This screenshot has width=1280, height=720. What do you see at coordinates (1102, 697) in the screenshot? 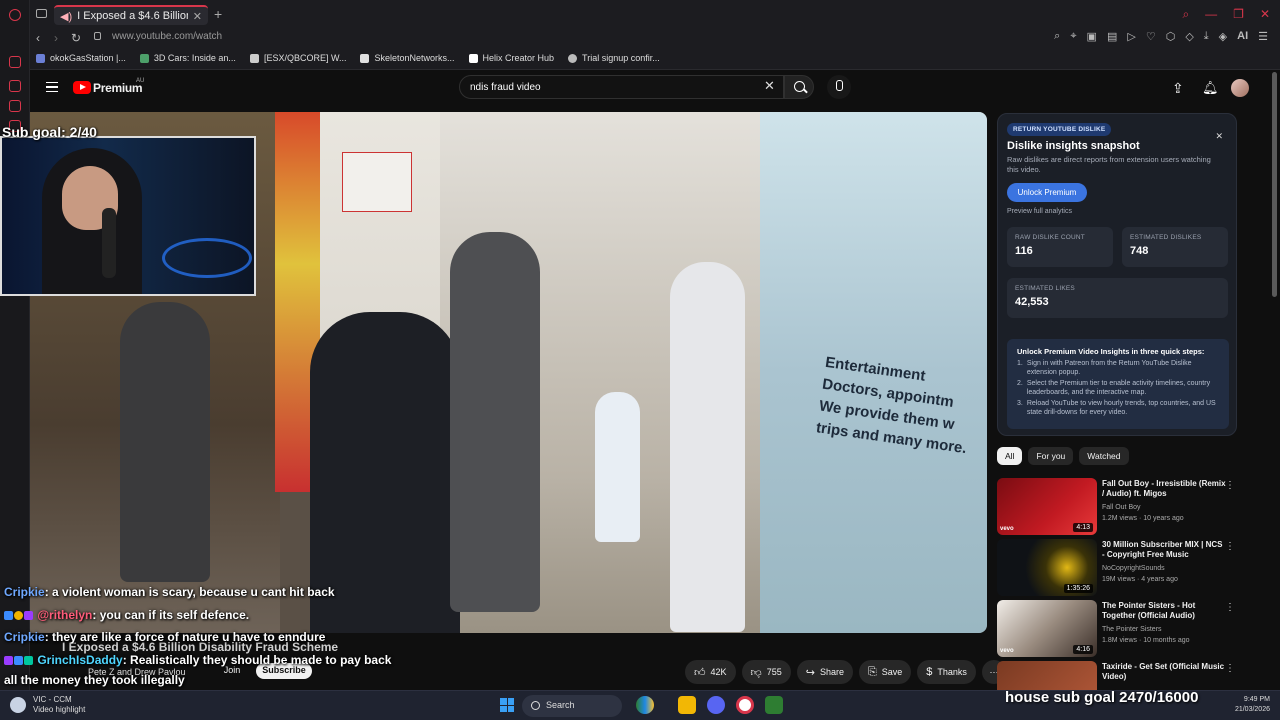
I see `house-sub-goal: house sub goal 2470/16000` at bounding box center [1102, 697].